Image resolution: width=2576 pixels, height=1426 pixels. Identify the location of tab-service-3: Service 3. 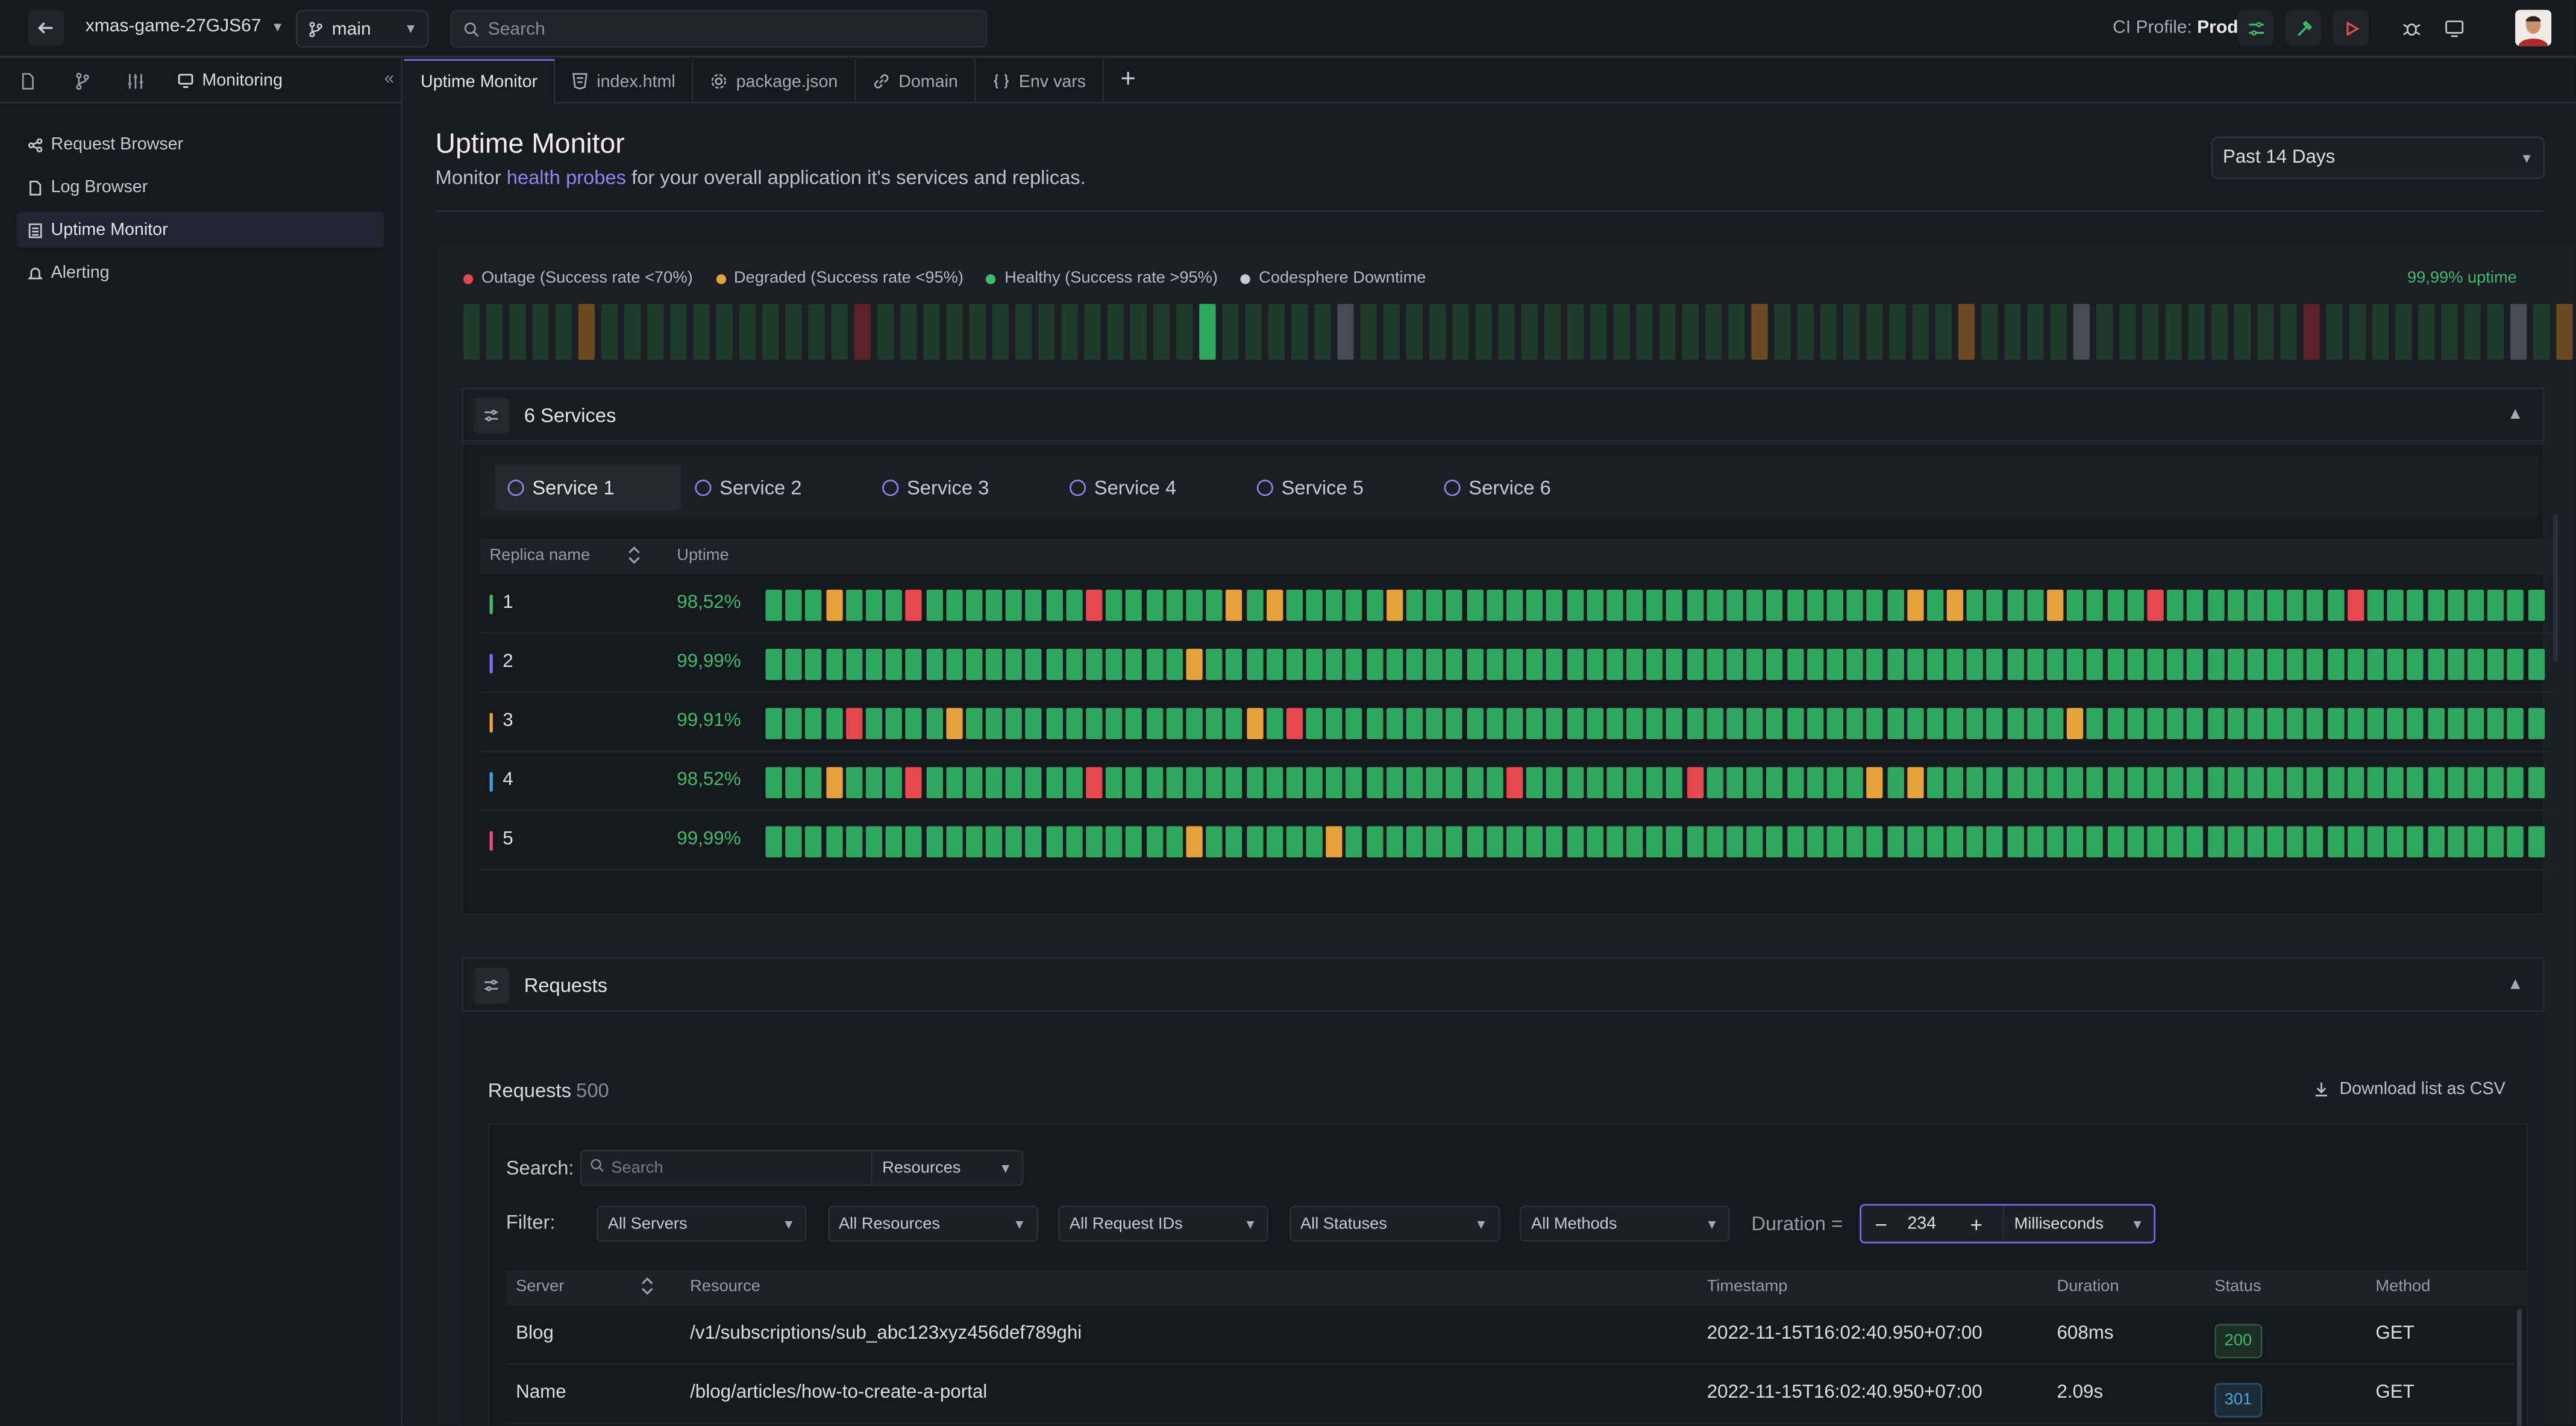
(962, 487).